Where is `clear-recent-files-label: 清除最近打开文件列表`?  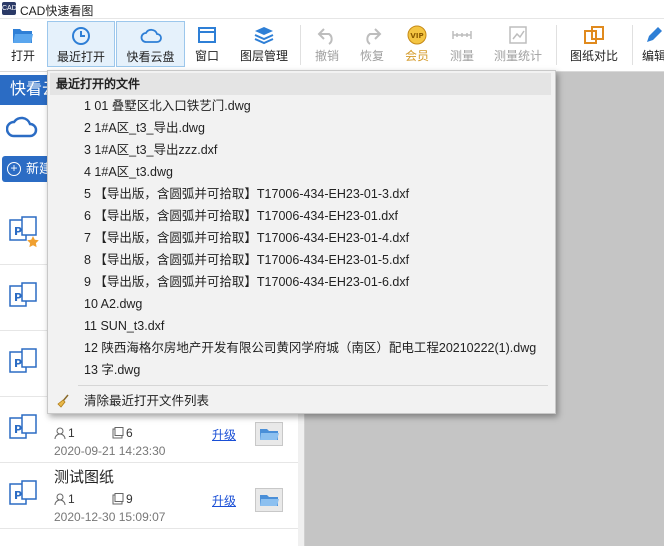 clear-recent-files-label: 清除最近打开文件列表 is located at coordinates (147, 401).